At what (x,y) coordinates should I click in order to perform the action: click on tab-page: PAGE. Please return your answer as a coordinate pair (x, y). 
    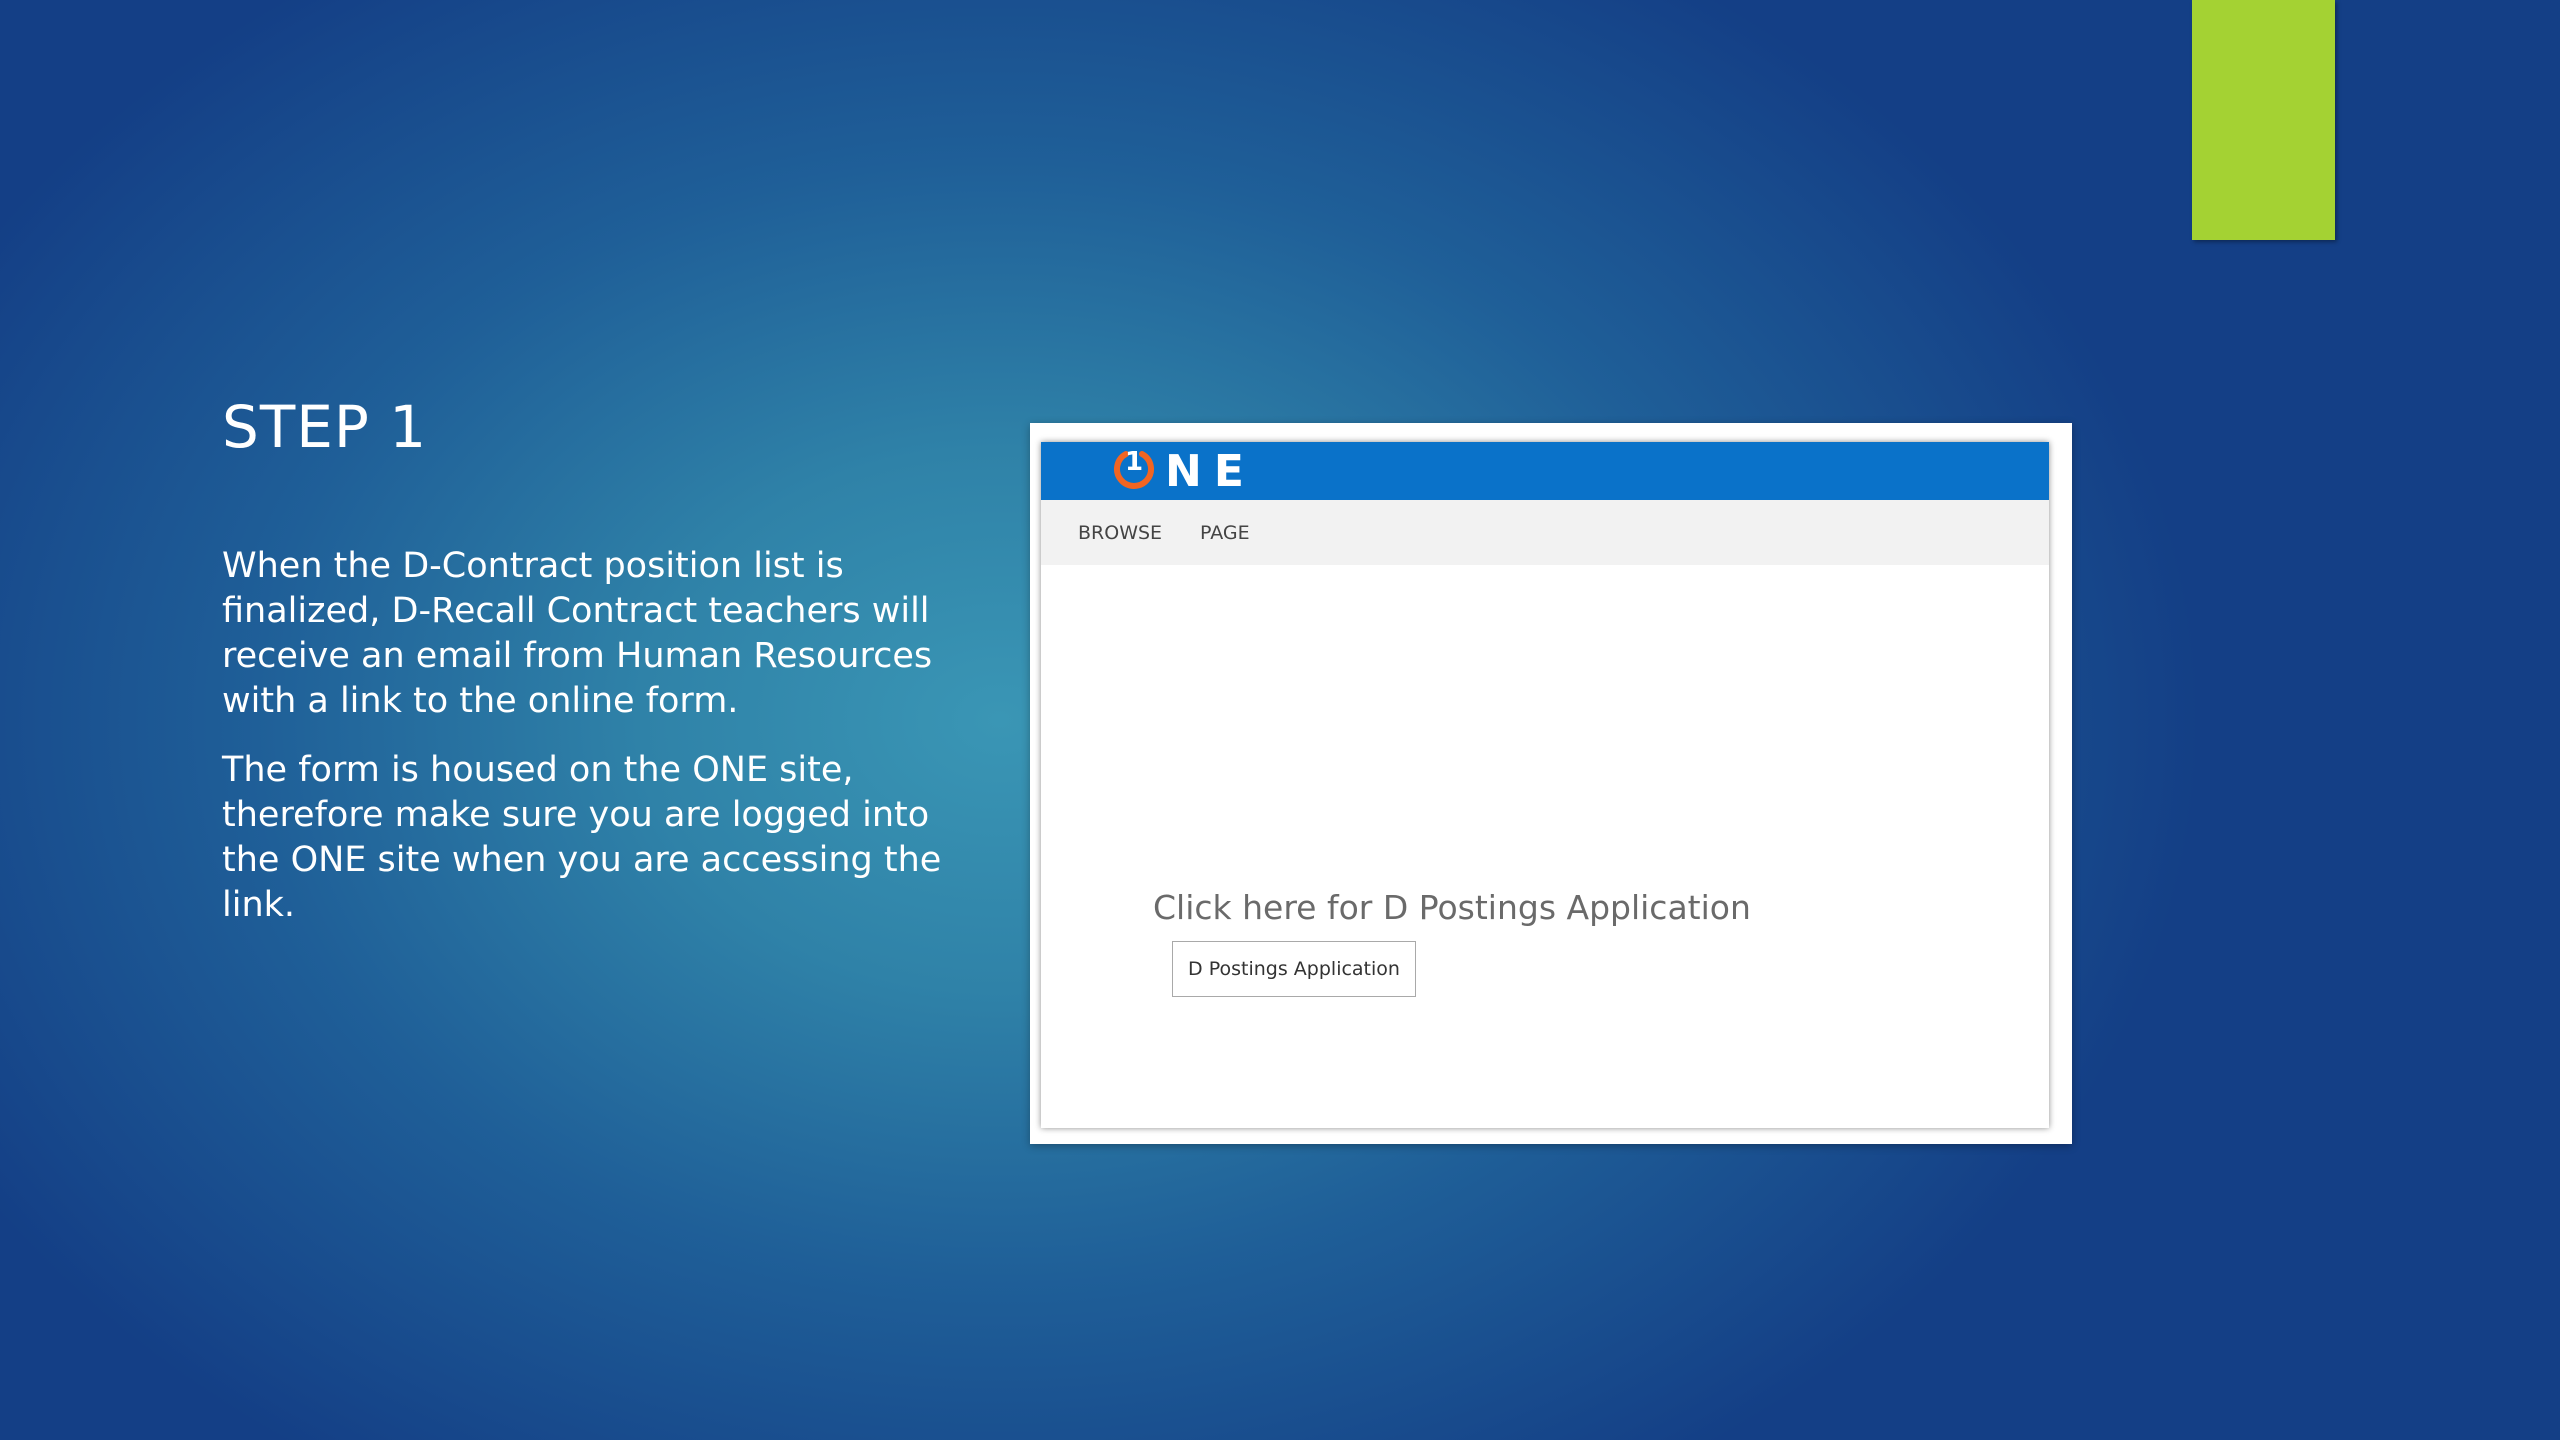
    Looking at the image, I should click on (1225, 533).